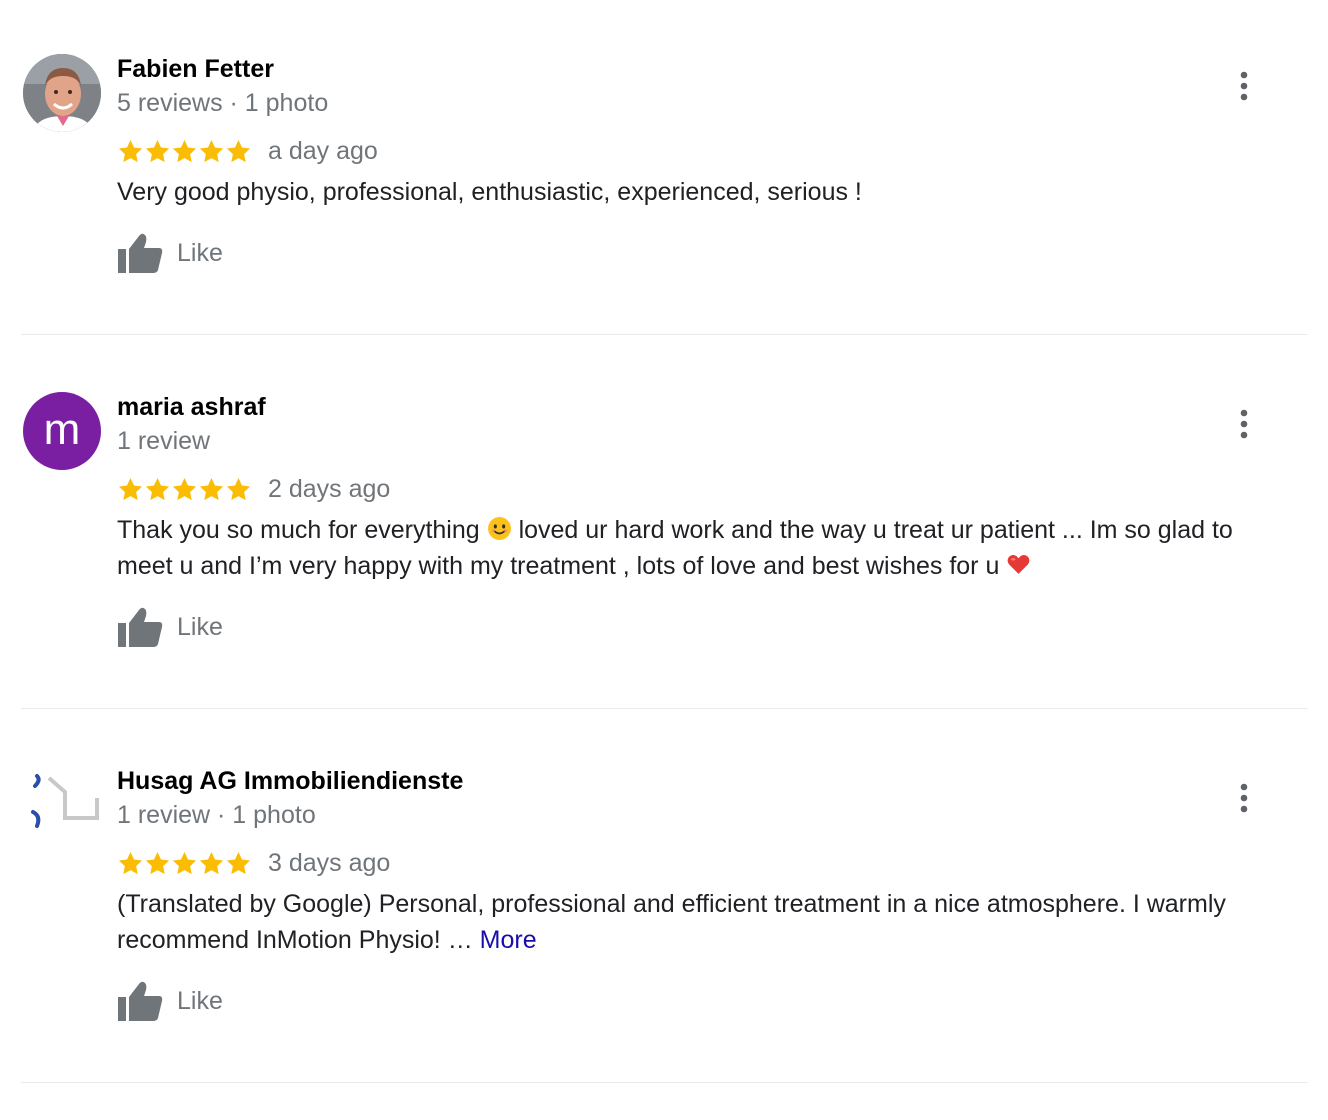 Image resolution: width=1328 pixels, height=1120 pixels. What do you see at coordinates (253, 863) in the screenshot?
I see `rating-row: 3 days ago` at bounding box center [253, 863].